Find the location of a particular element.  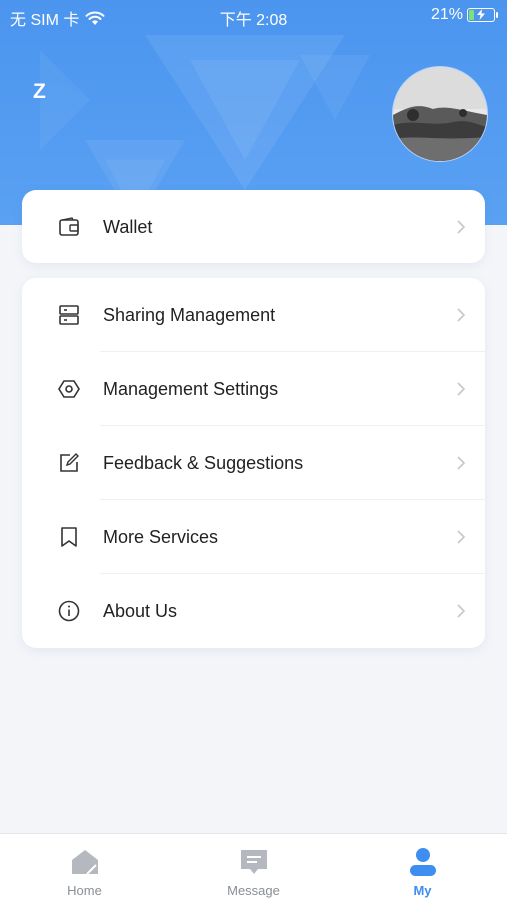

settings-hexagon-icon is located at coordinates (69, 389).